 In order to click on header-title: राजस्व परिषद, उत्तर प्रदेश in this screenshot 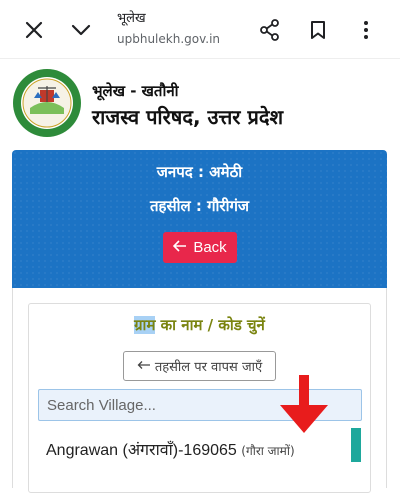, I will do `click(188, 117)`.